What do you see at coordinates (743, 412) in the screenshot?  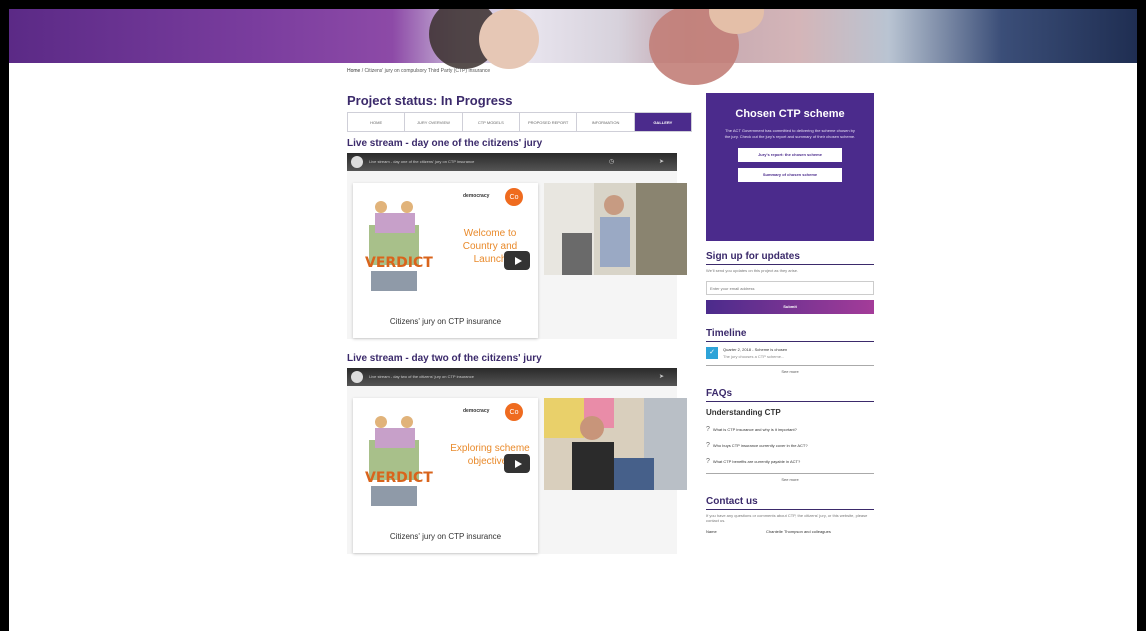 I see `faq-subheading: Understanding CTP` at bounding box center [743, 412].